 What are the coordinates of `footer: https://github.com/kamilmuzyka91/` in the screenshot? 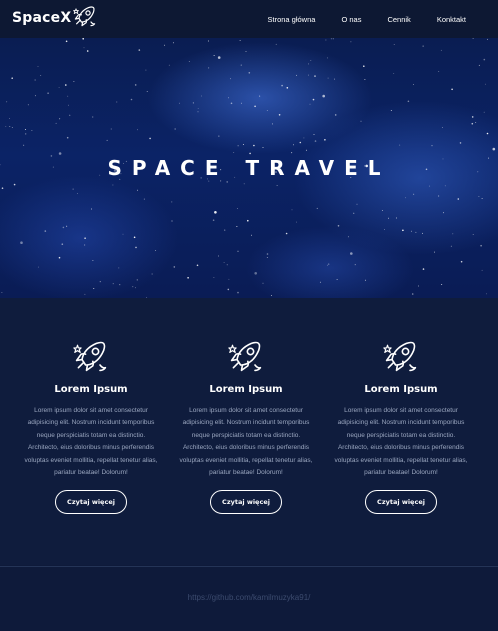 It's located at (249, 599).